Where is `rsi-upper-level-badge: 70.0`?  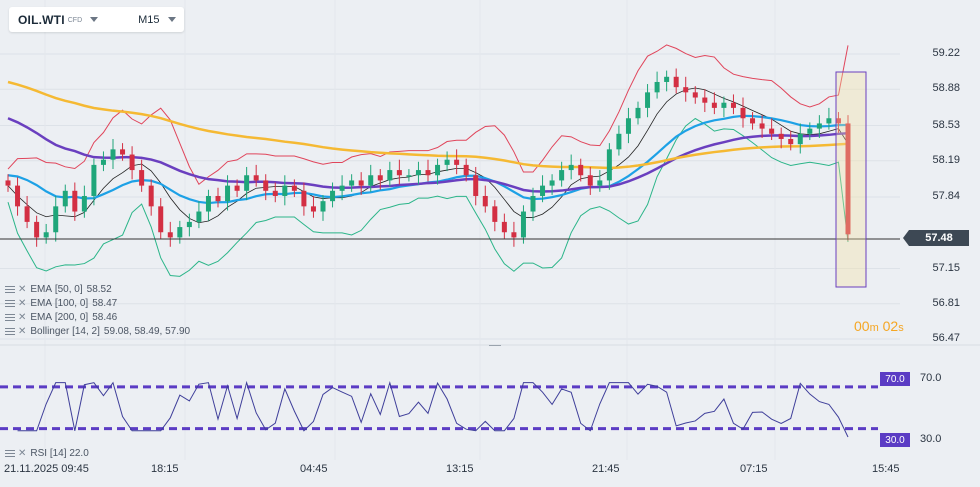 rsi-upper-level-badge: 70.0 is located at coordinates (895, 379).